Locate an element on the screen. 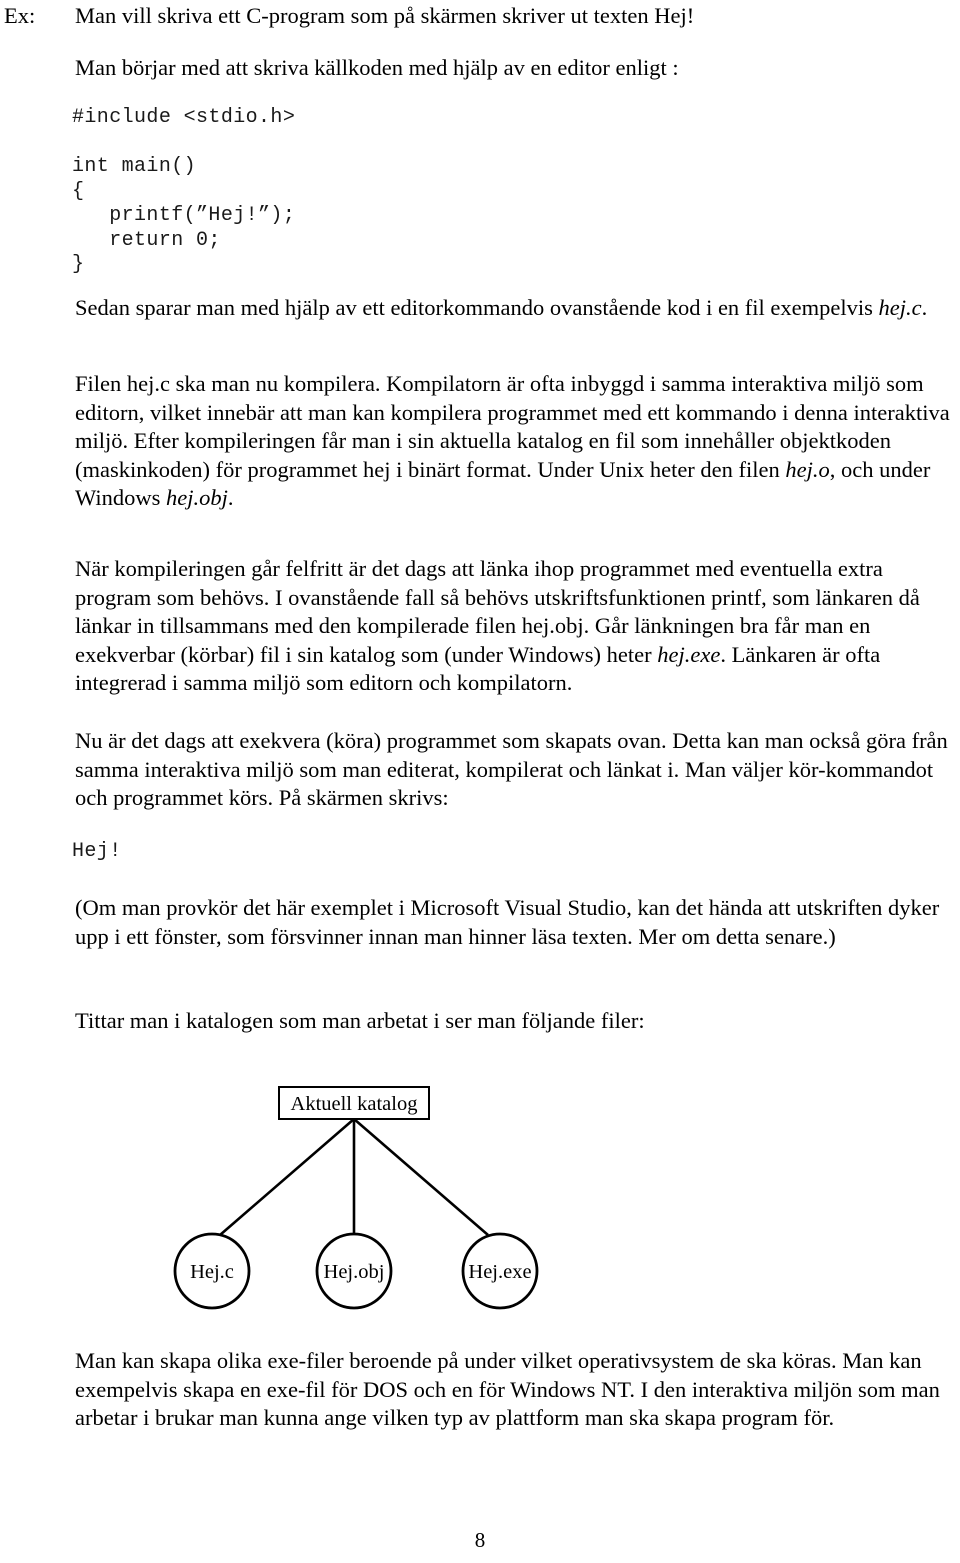 Image resolution: width=960 pixels, height=1563 pixels. diagram-root-label: Aktuell katalog is located at coordinates (354, 1104).